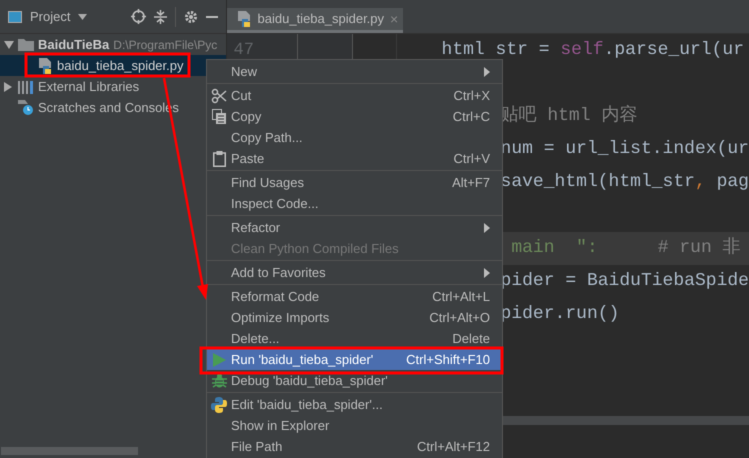 This screenshot has height=458, width=749. What do you see at coordinates (26, 108) in the screenshot?
I see `scratches-icon` at bounding box center [26, 108].